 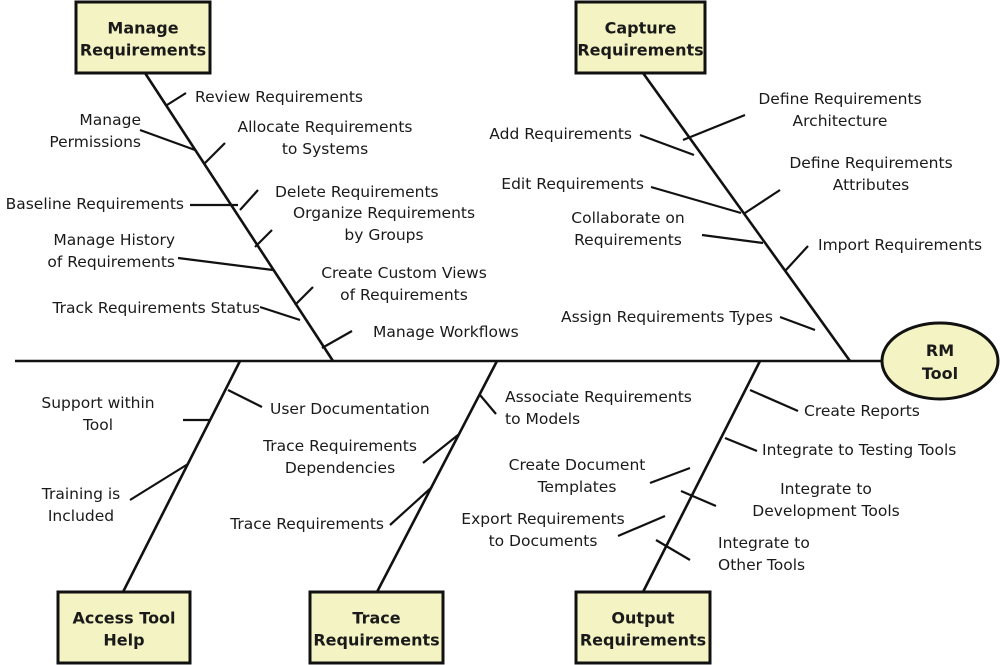 I want to click on cause-label: Export Requirements, so click(x=542, y=519).